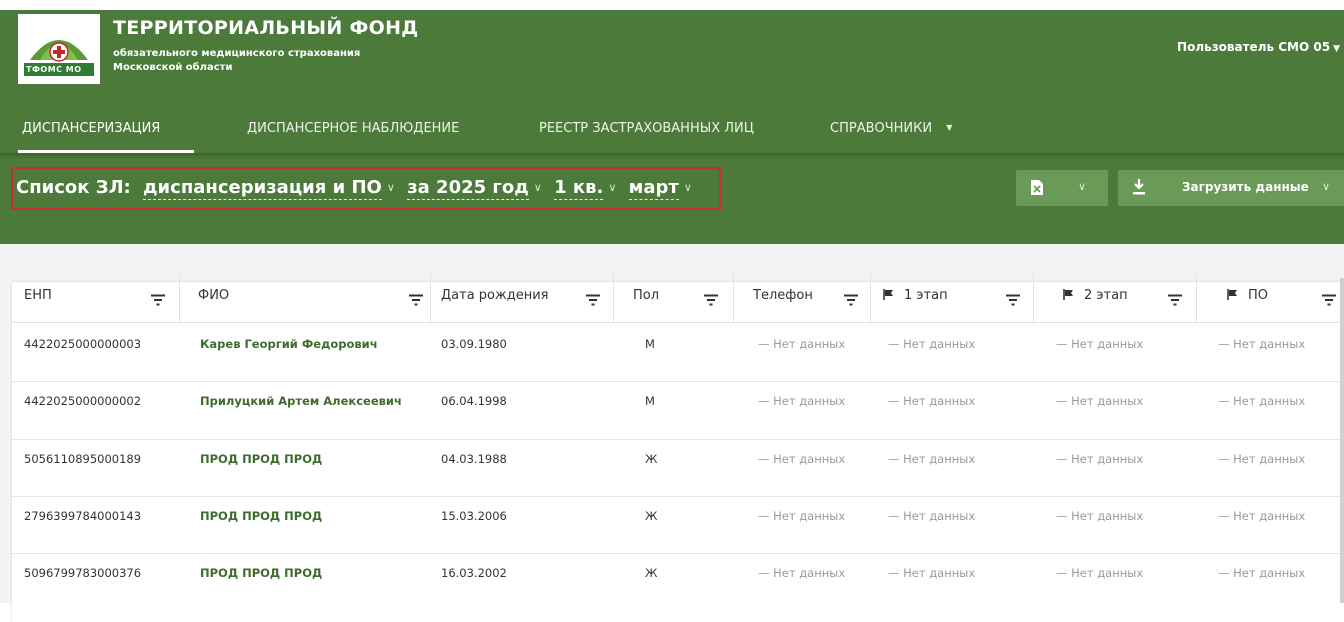  I want to click on filter-prefix: Список ЗЛ:, so click(73, 187).